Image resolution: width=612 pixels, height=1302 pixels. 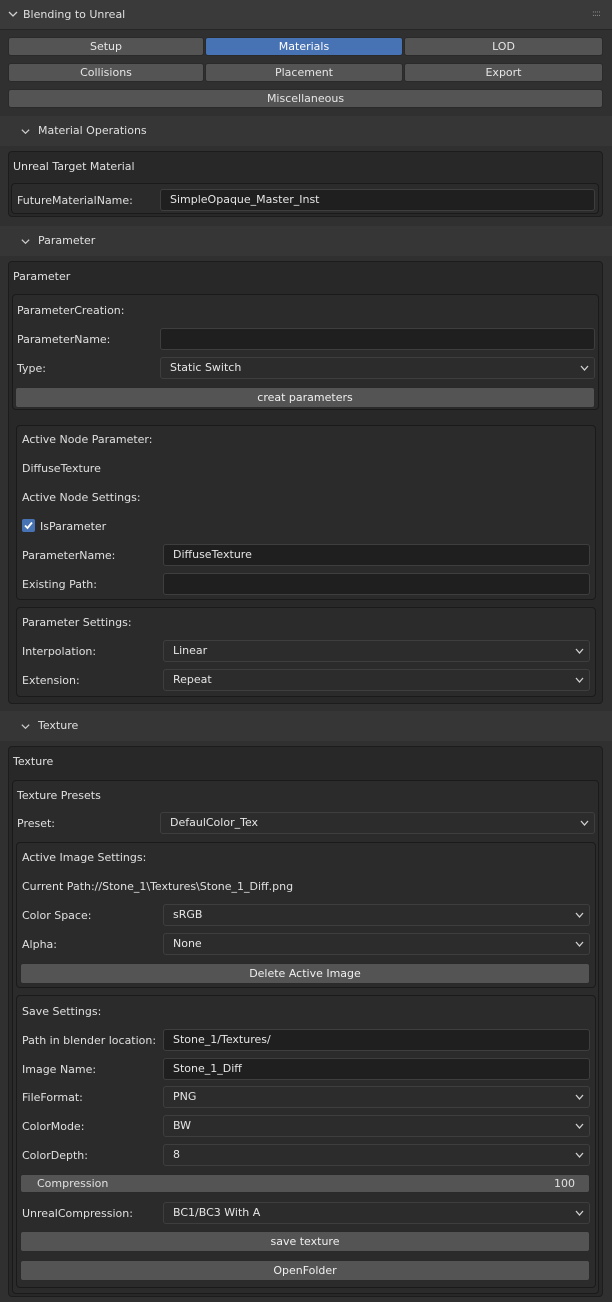 I want to click on file-format-label: FileFormat:, so click(x=52, y=1097).